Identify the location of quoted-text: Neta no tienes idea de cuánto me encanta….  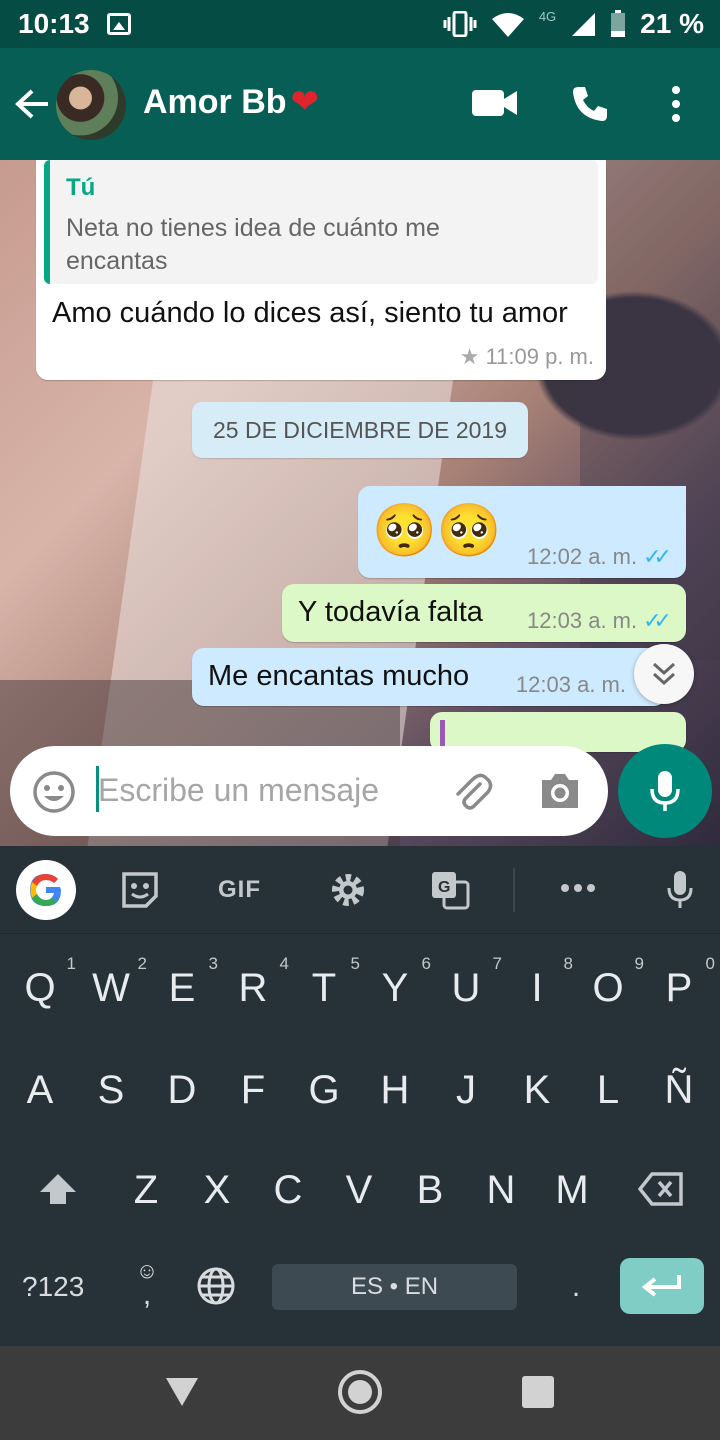
(253, 244).